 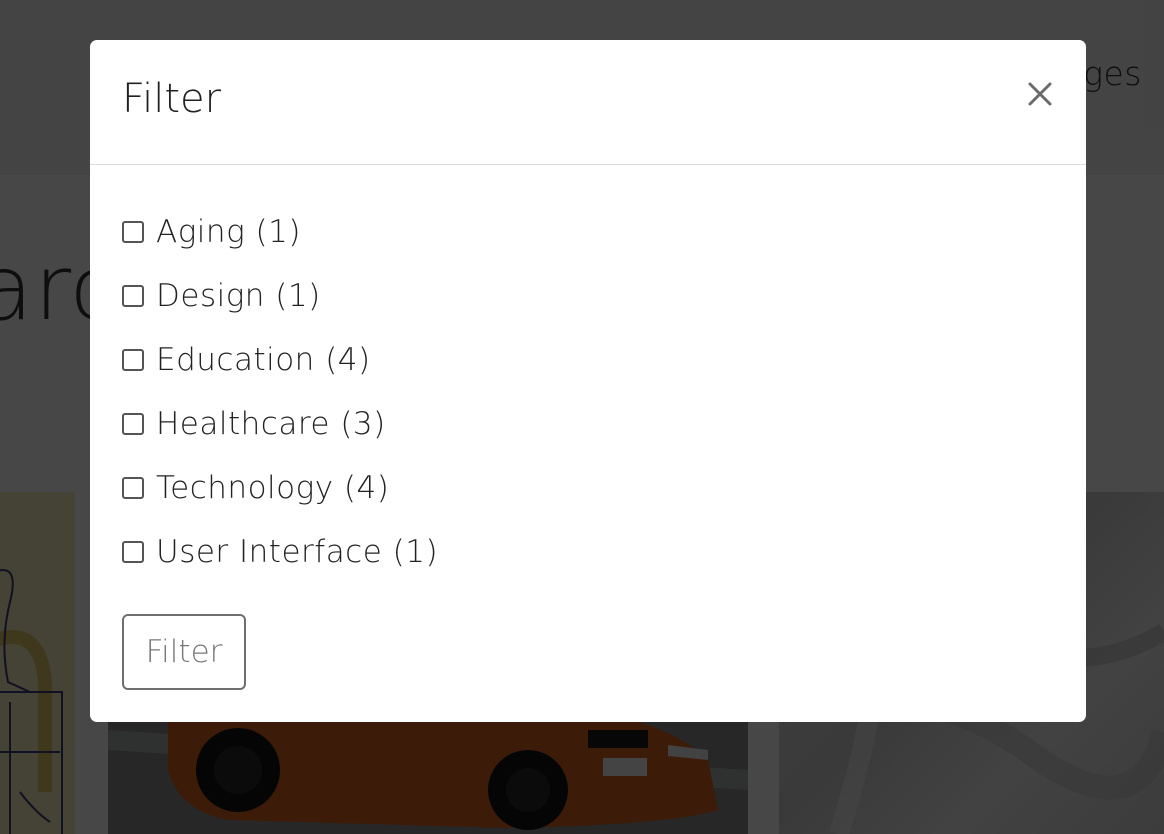 I want to click on option-label: User Interface (1), so click(x=297, y=552).